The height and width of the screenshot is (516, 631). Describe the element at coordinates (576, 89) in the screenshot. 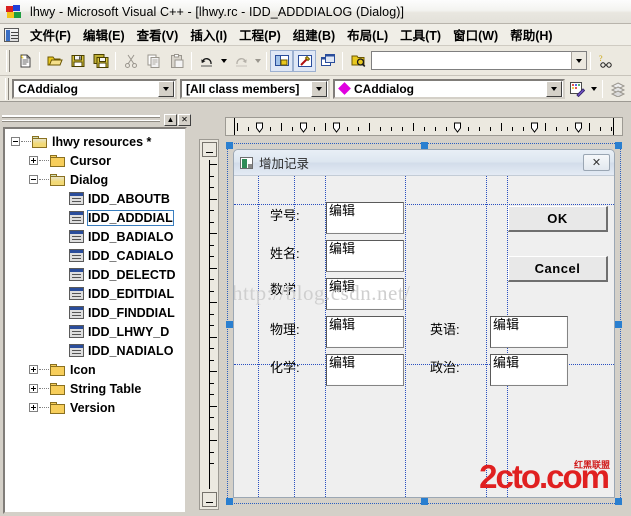

I see `classwizard-icon` at that location.